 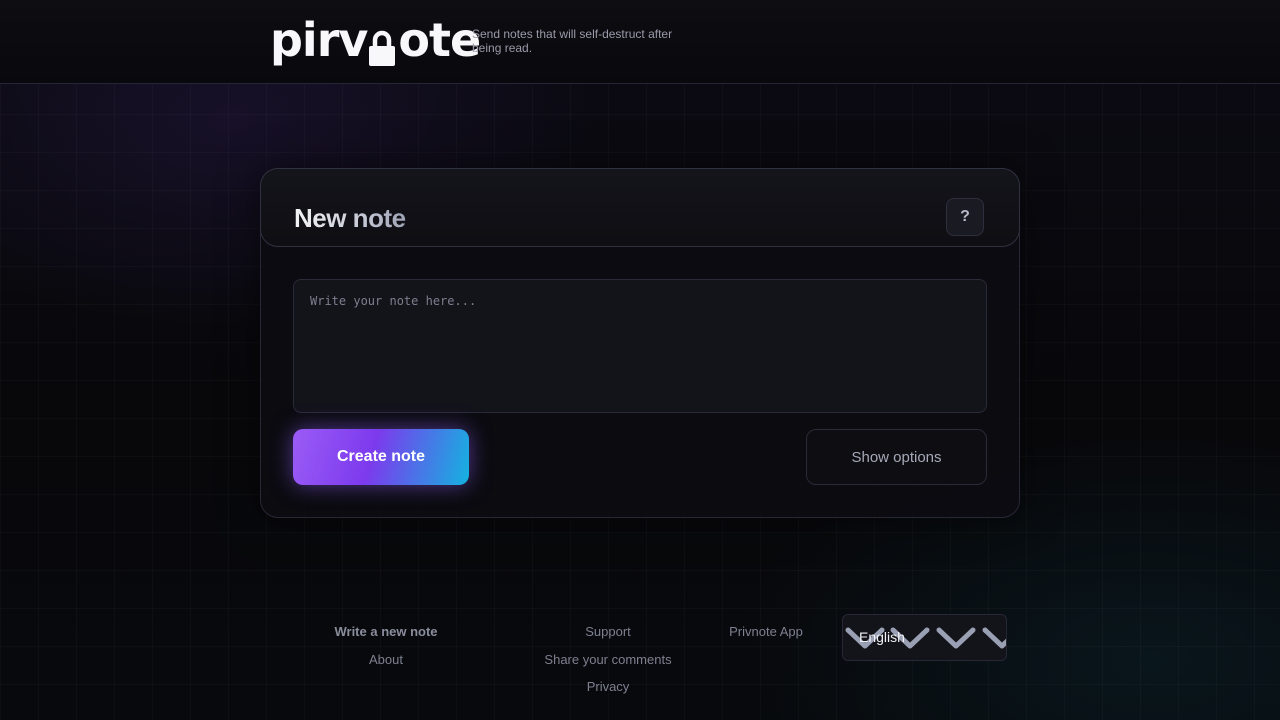 What do you see at coordinates (640, 346) in the screenshot?
I see `note-input` at bounding box center [640, 346].